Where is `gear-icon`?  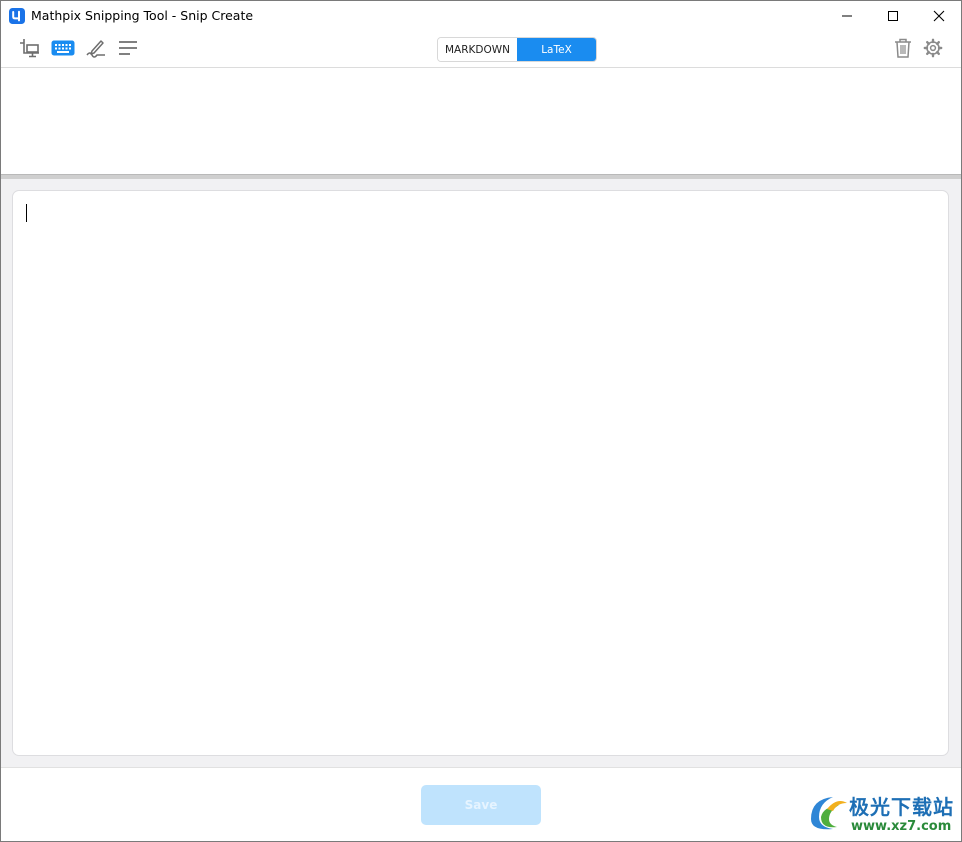
gear-icon is located at coordinates (933, 48).